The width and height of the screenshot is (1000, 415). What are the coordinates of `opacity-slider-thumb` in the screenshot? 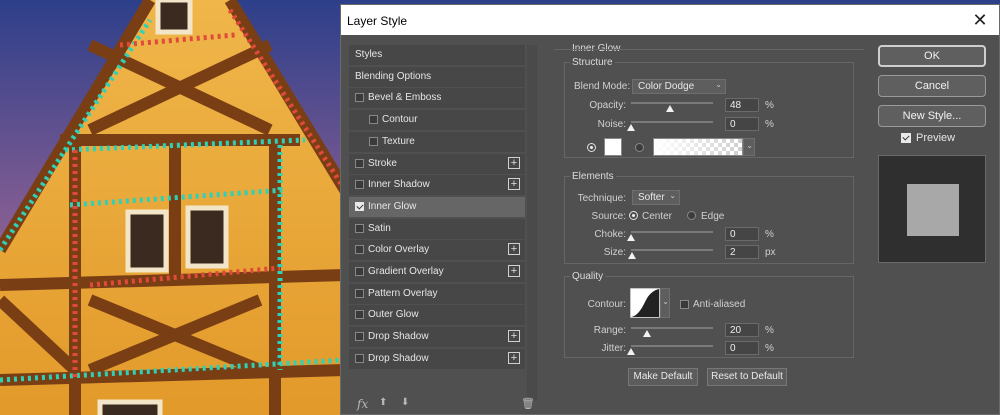 It's located at (670, 108).